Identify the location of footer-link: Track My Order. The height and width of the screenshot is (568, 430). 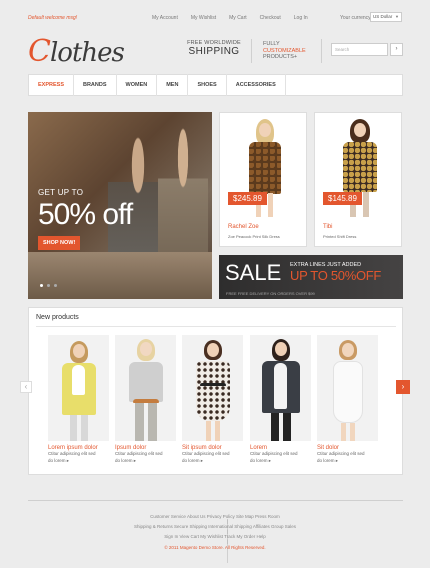
(239, 536).